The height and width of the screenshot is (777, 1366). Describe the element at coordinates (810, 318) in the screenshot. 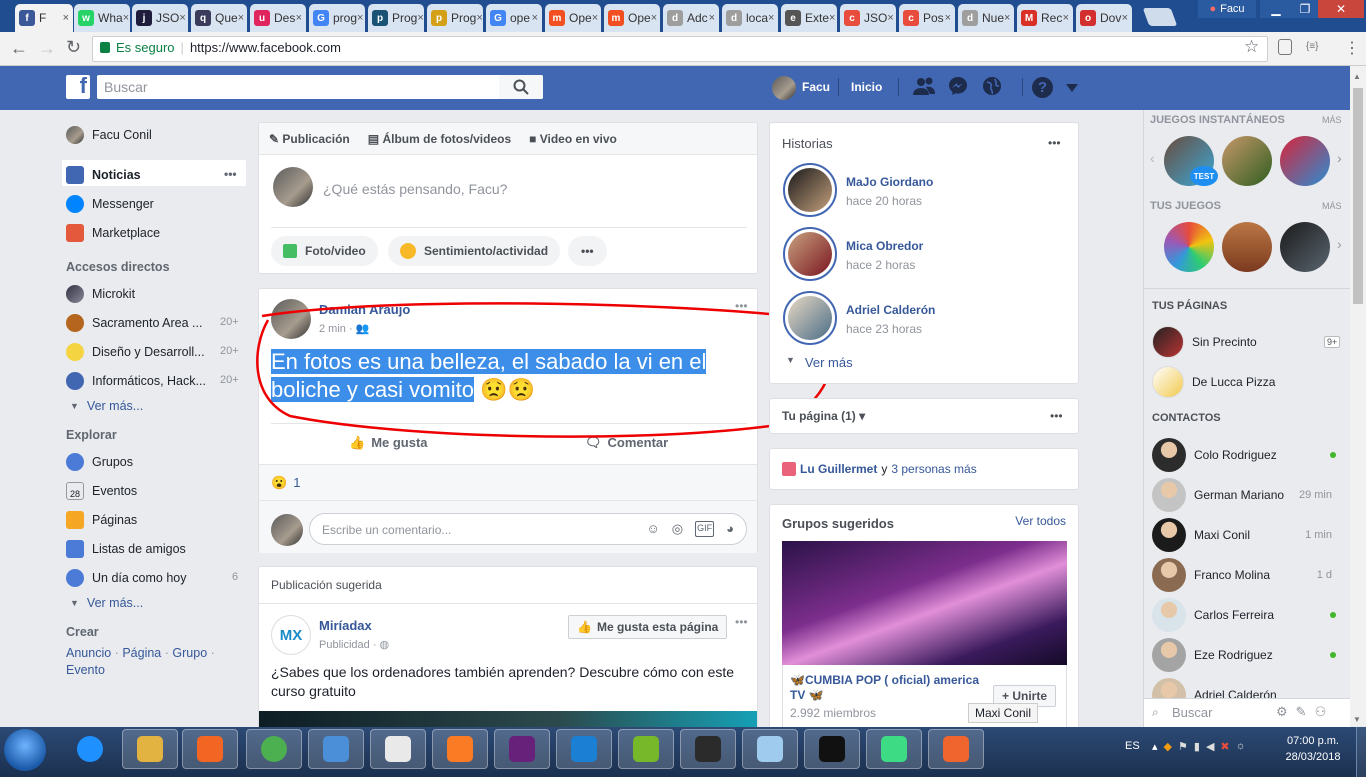

I see `story-avatar` at that location.